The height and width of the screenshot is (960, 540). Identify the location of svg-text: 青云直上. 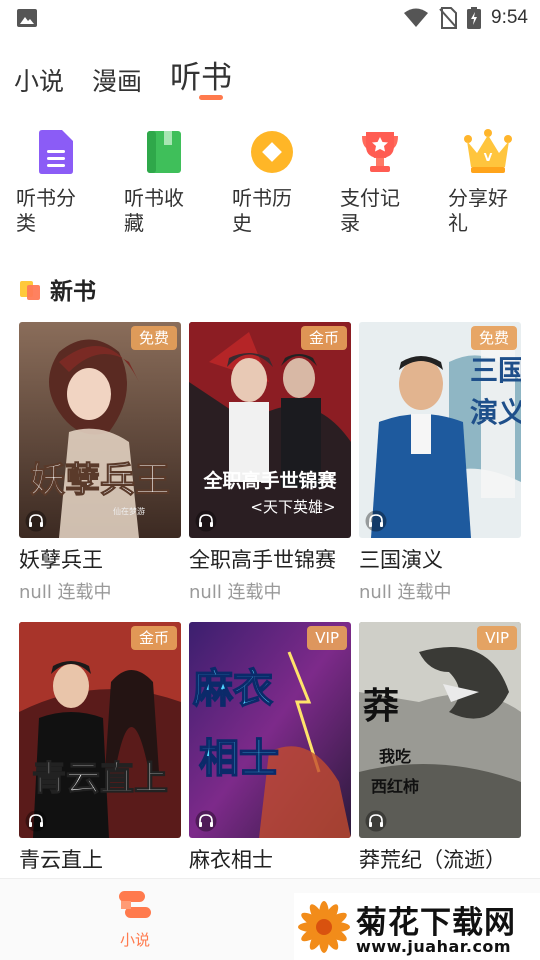
(100, 779).